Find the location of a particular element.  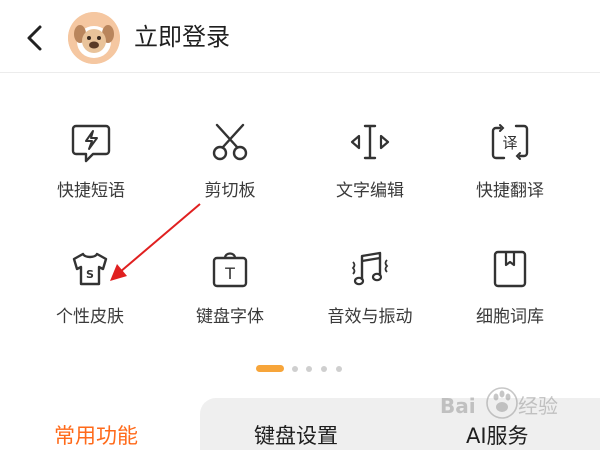

feature-keyboard-font: T 键盘字体 is located at coordinates (230, 308).